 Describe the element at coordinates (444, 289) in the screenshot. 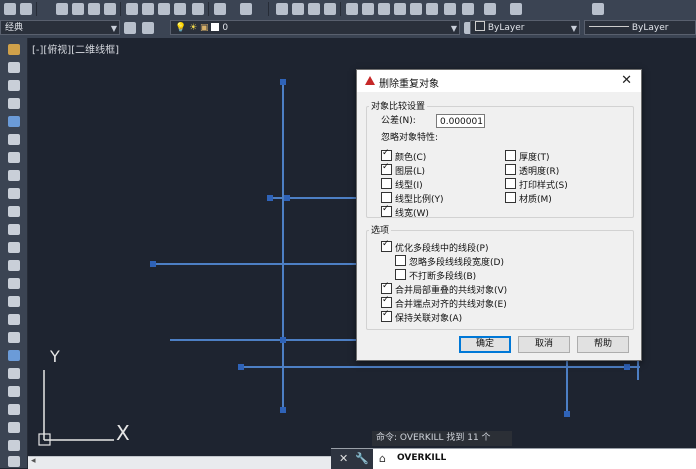

I see `checkbox-combine-overlapping: 合并局部重叠的共线对象(V)` at that location.